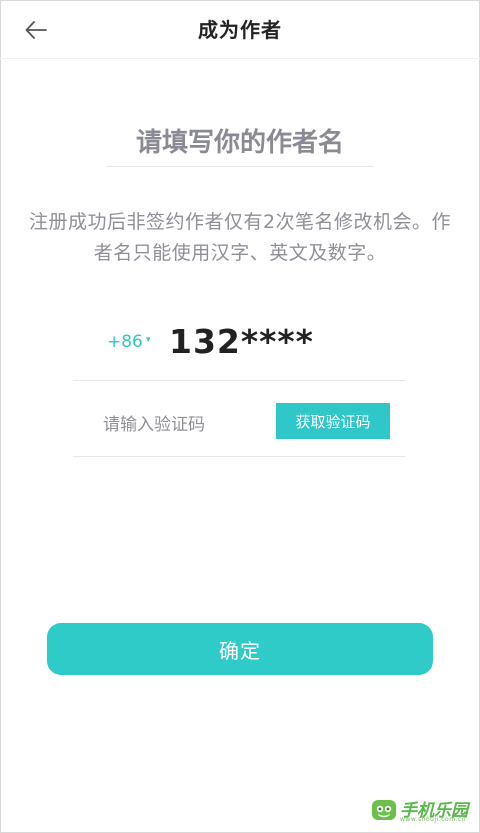  I want to click on confirm-button: 确定, so click(240, 649).